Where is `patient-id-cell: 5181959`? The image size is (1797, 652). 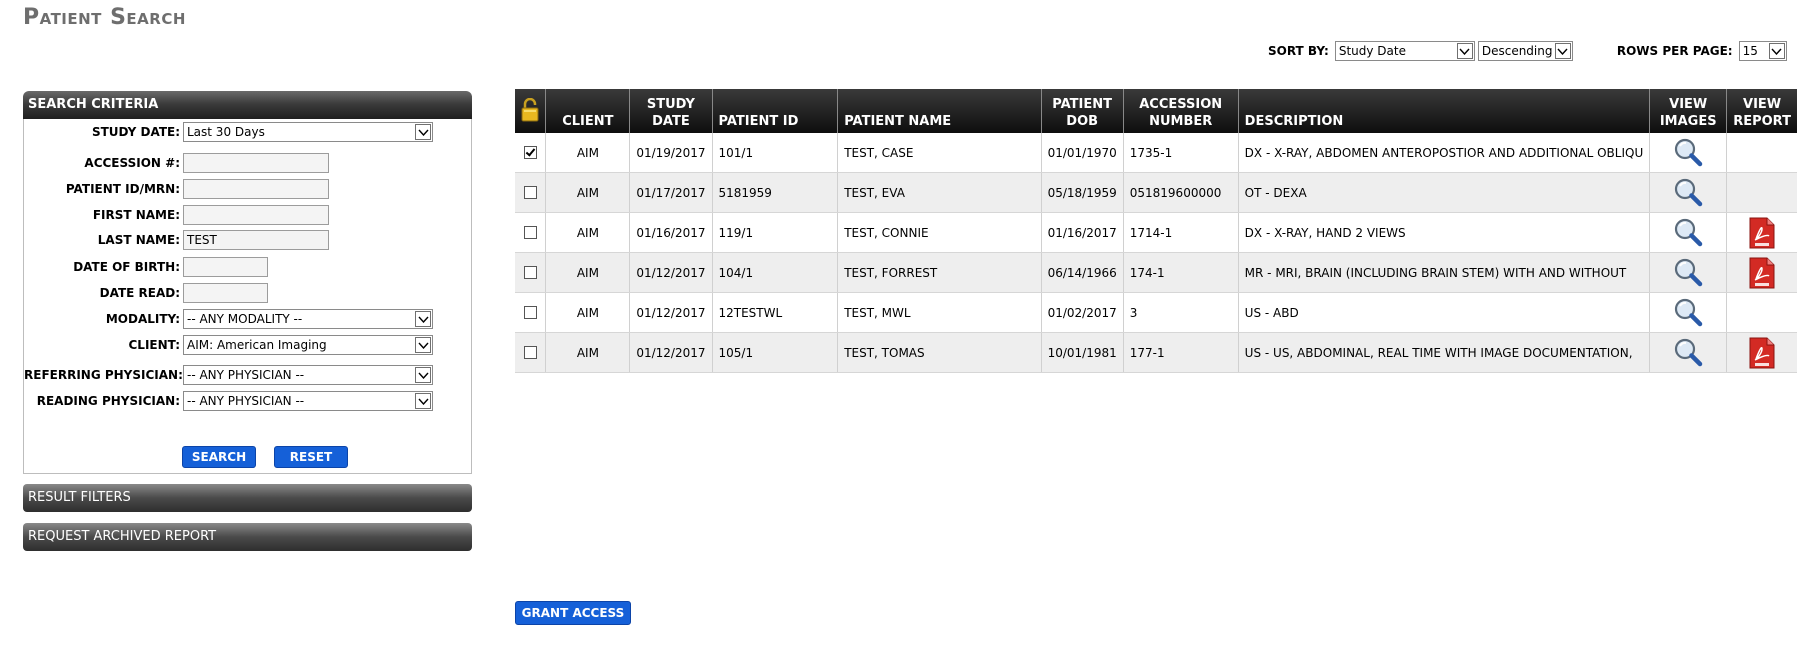 patient-id-cell: 5181959 is located at coordinates (775, 192).